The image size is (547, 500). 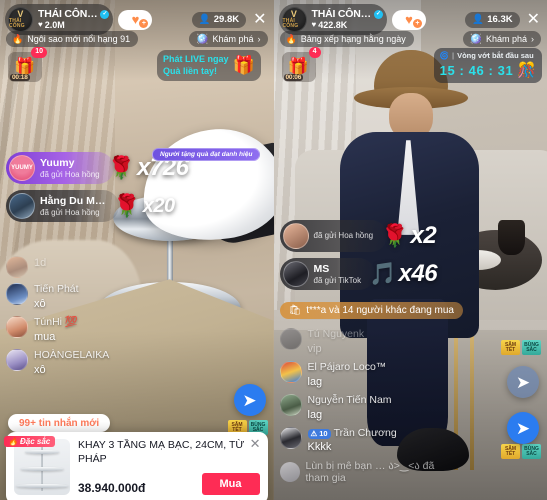 I want to click on discover-pill-left: 🪩 Khám phá ›, so click(x=228, y=39).